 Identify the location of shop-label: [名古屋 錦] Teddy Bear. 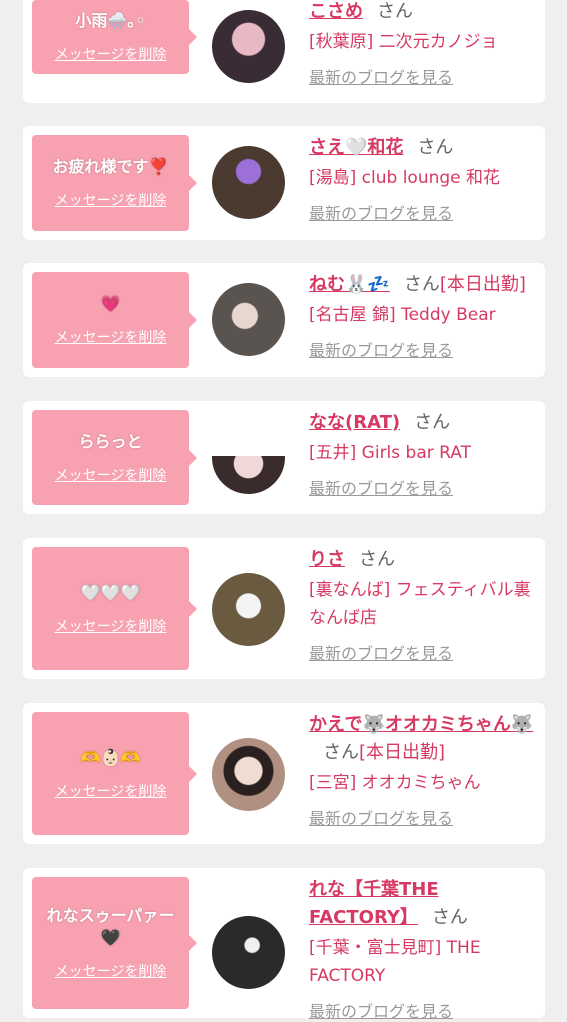
(402, 315).